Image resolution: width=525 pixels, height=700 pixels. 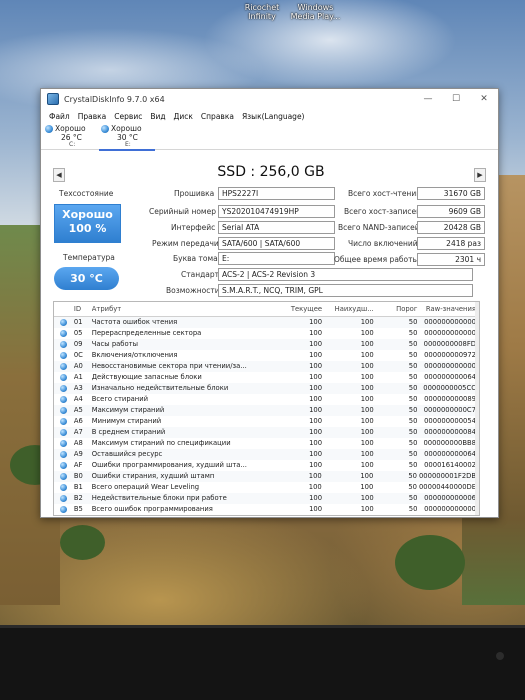 I want to click on nand-writes-label: Всего NAND-записей, so click(x=379, y=227).